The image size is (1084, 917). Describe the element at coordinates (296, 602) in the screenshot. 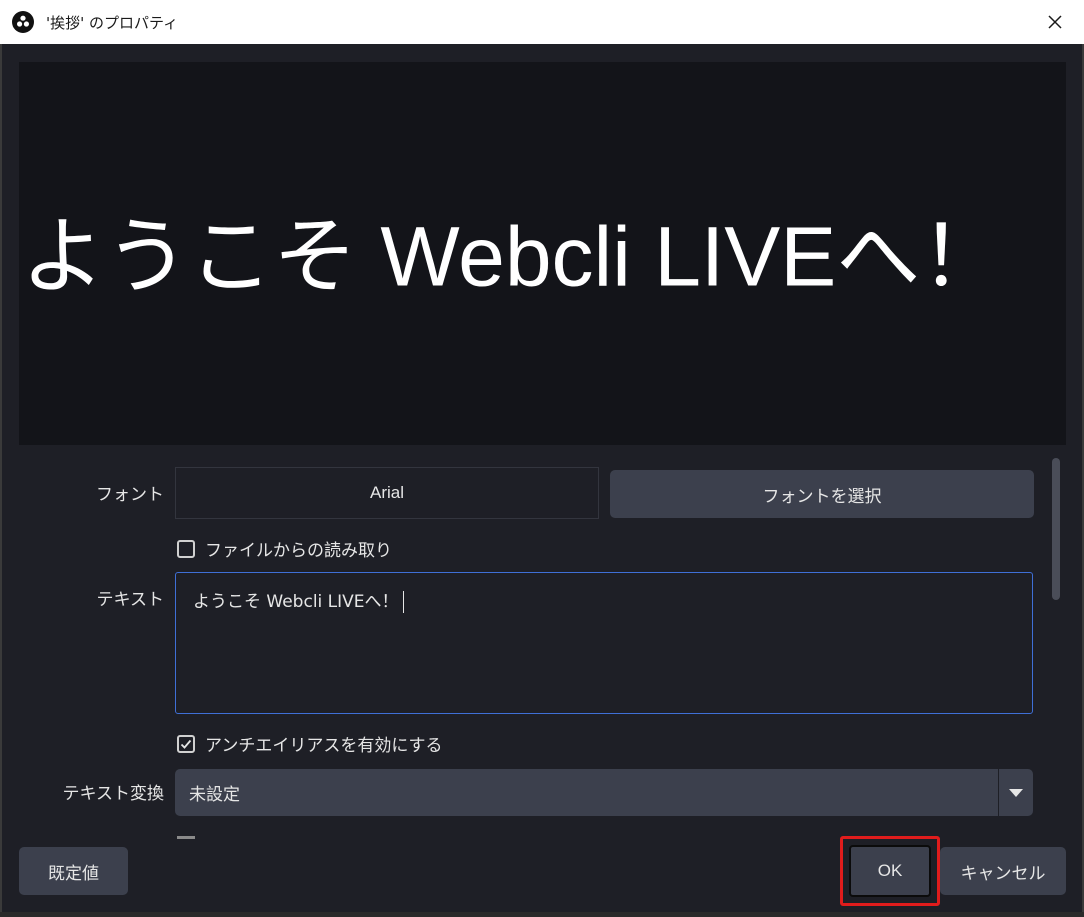

I see `text-input-value: ようこそ Webcli LIVEへ！` at that location.